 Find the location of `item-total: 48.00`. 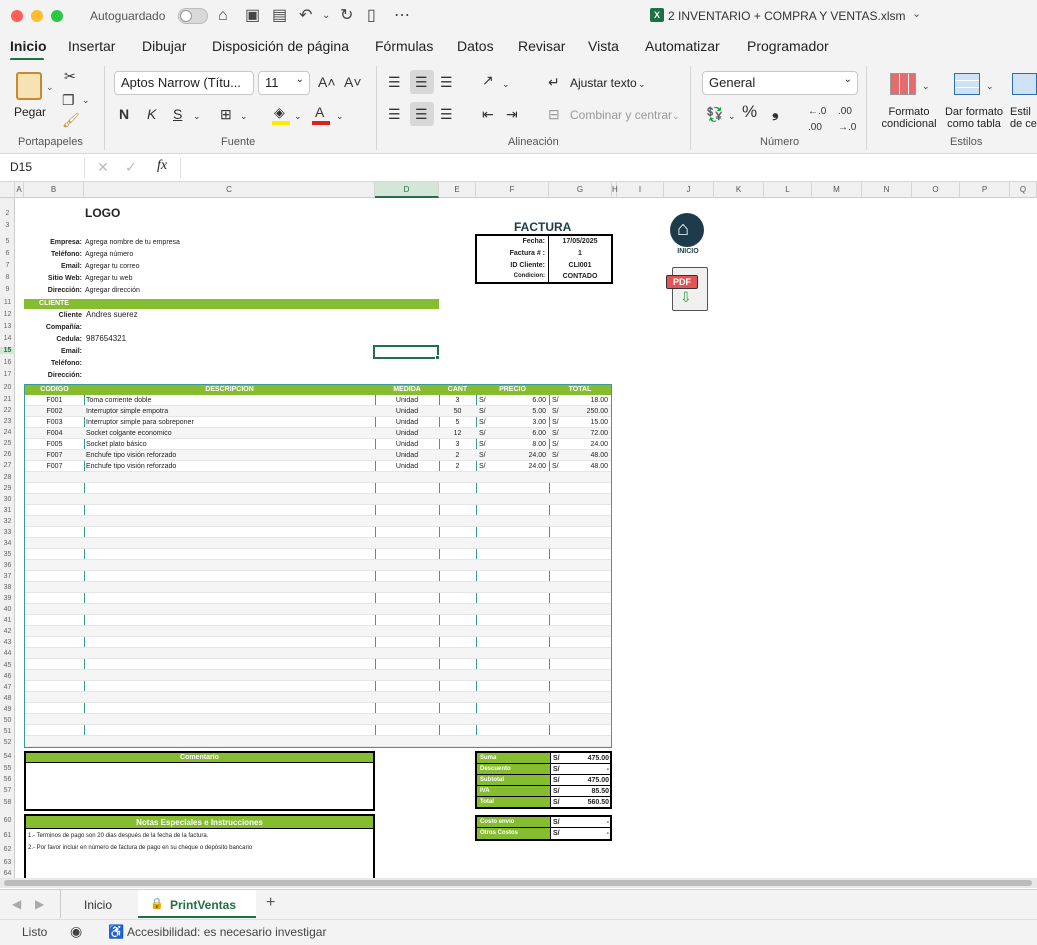

item-total: 48.00 is located at coordinates (589, 466).